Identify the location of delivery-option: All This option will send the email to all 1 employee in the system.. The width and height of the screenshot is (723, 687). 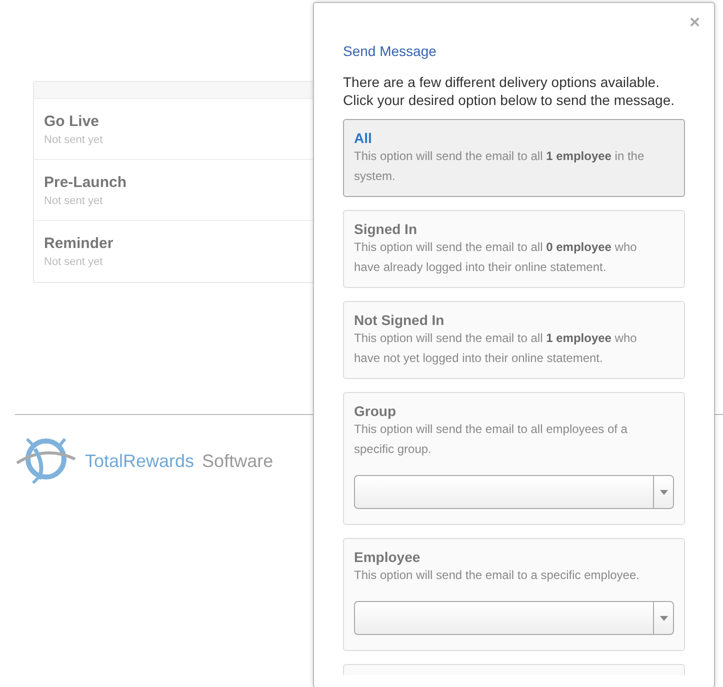
(514, 158).